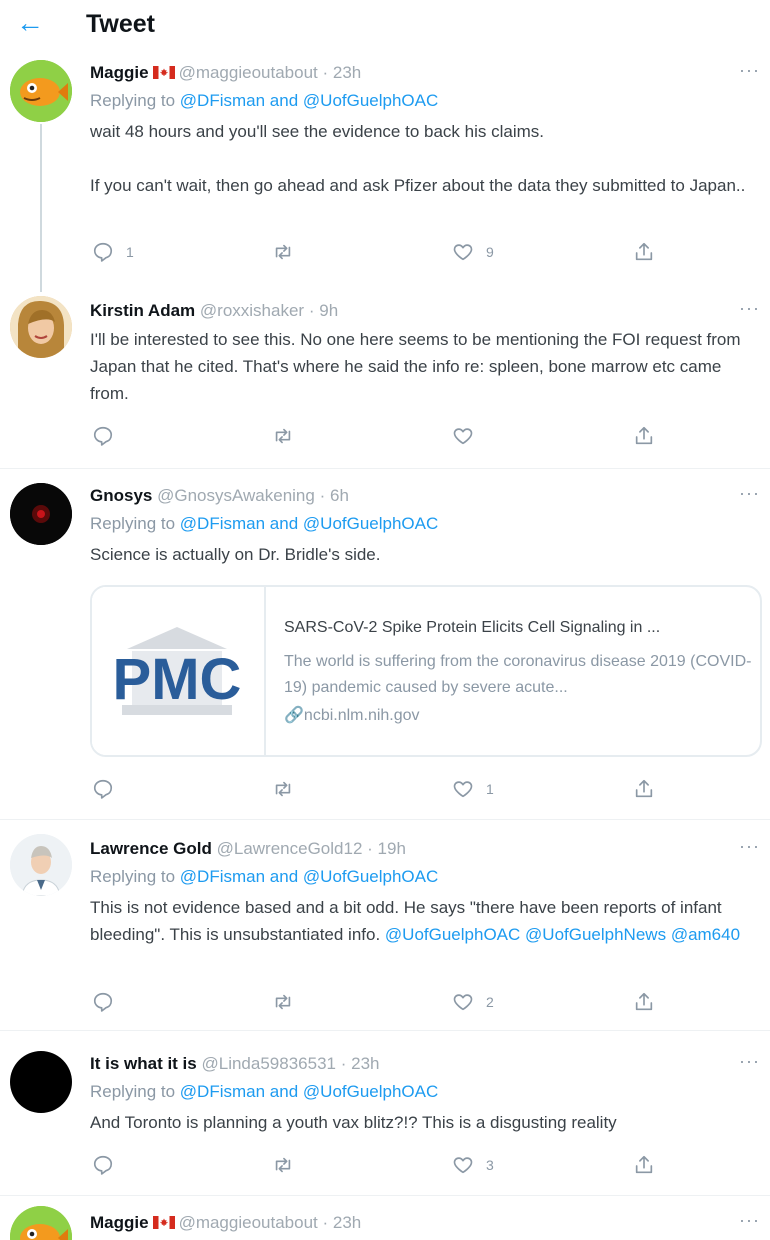  Describe the element at coordinates (473, 1002) in the screenshot. I see `like-button: 2` at that location.